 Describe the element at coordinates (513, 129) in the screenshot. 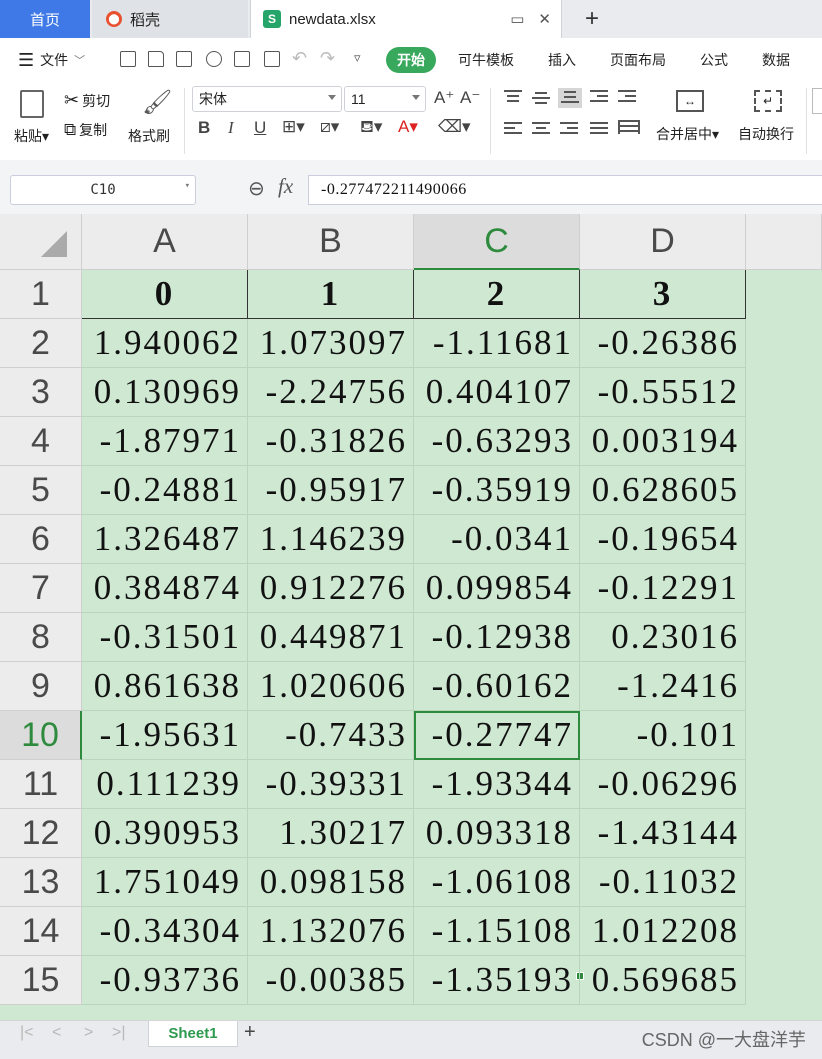

I see `align-left-icon` at that location.